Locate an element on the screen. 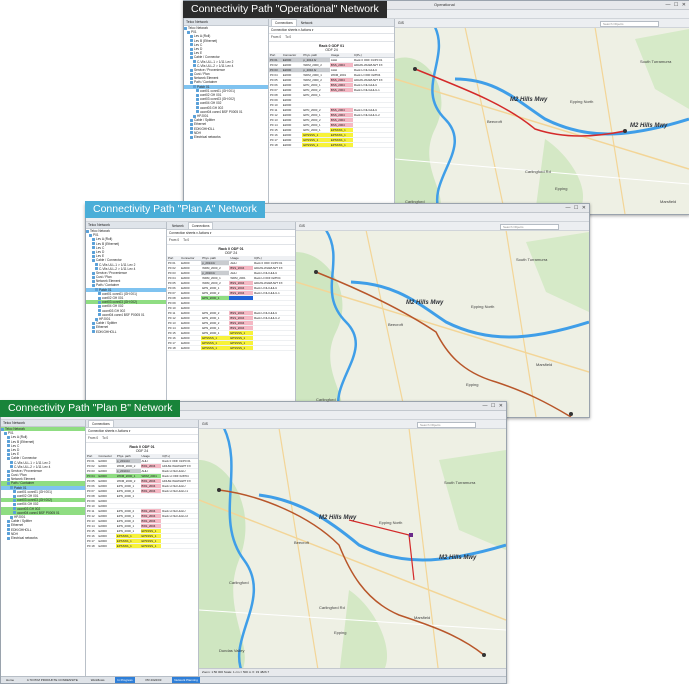 This screenshot has height=684, width=689. taskbar-item-active: In Progress is located at coordinates (125, 680).